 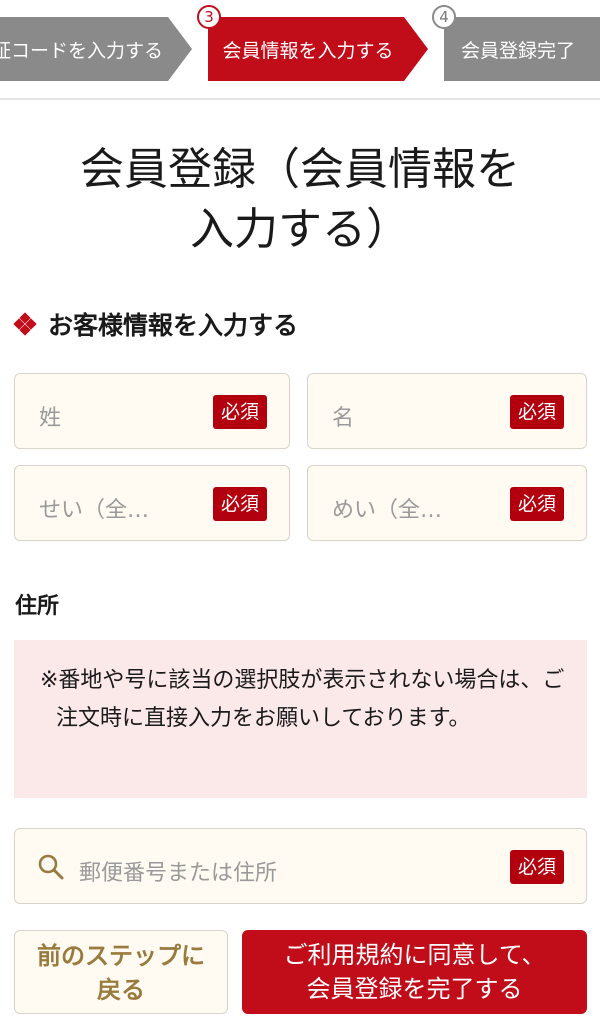 What do you see at coordinates (300, 866) in the screenshot?
I see `address-search-input: 郵便番号または住所 必須` at bounding box center [300, 866].